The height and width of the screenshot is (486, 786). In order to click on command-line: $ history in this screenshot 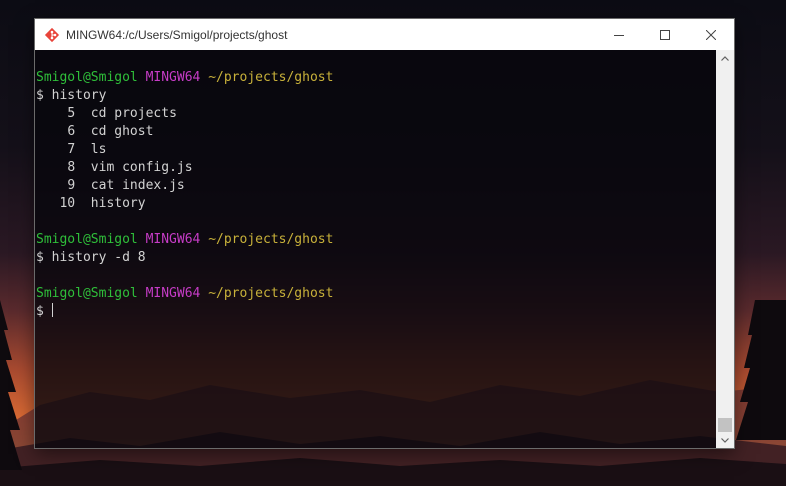, I will do `click(71, 95)`.